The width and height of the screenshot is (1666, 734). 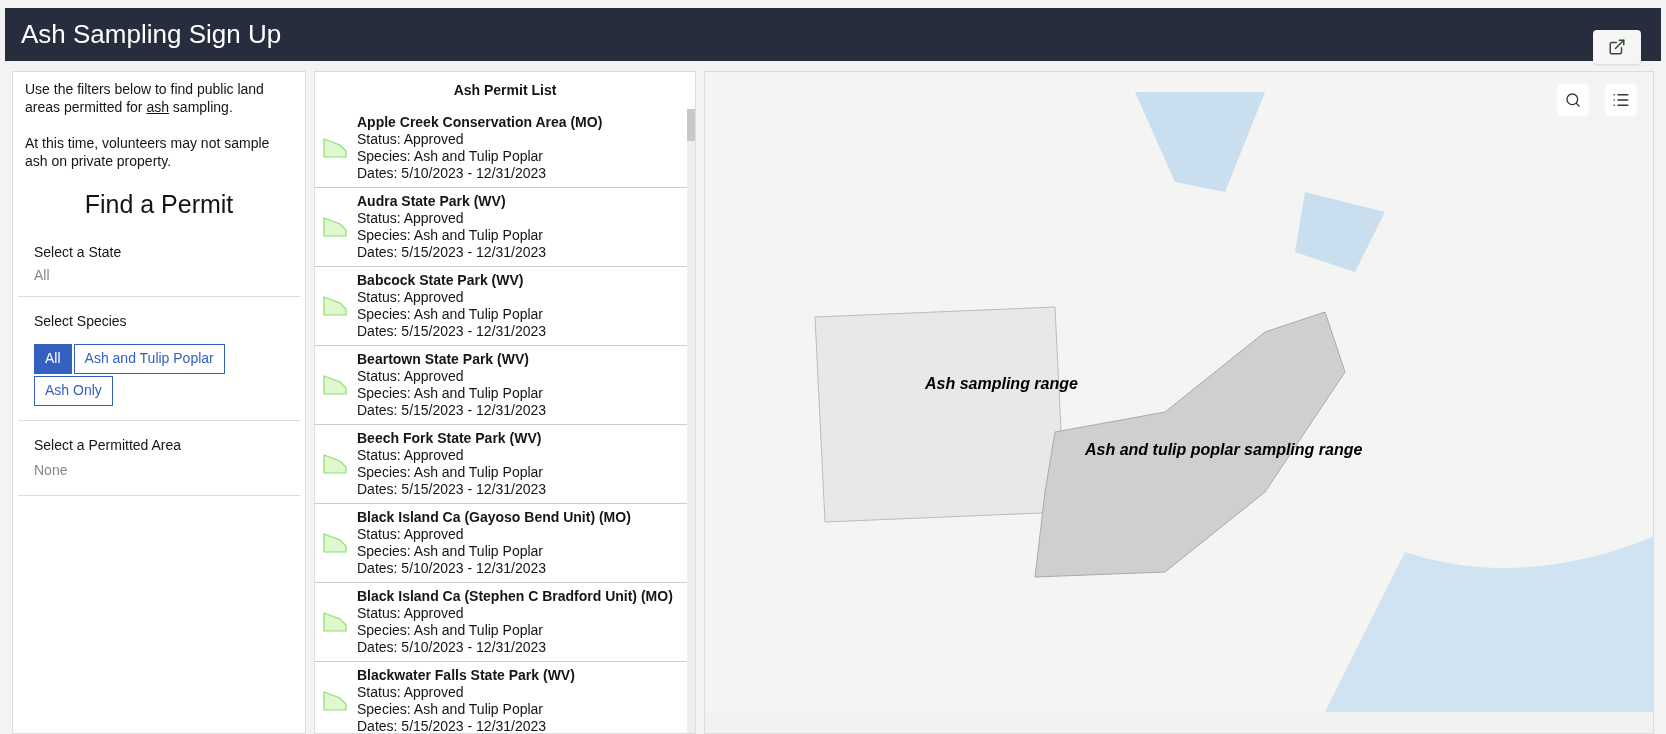 I want to click on species-toggle-button: Ash and Tulip Poplar, so click(x=149, y=358).